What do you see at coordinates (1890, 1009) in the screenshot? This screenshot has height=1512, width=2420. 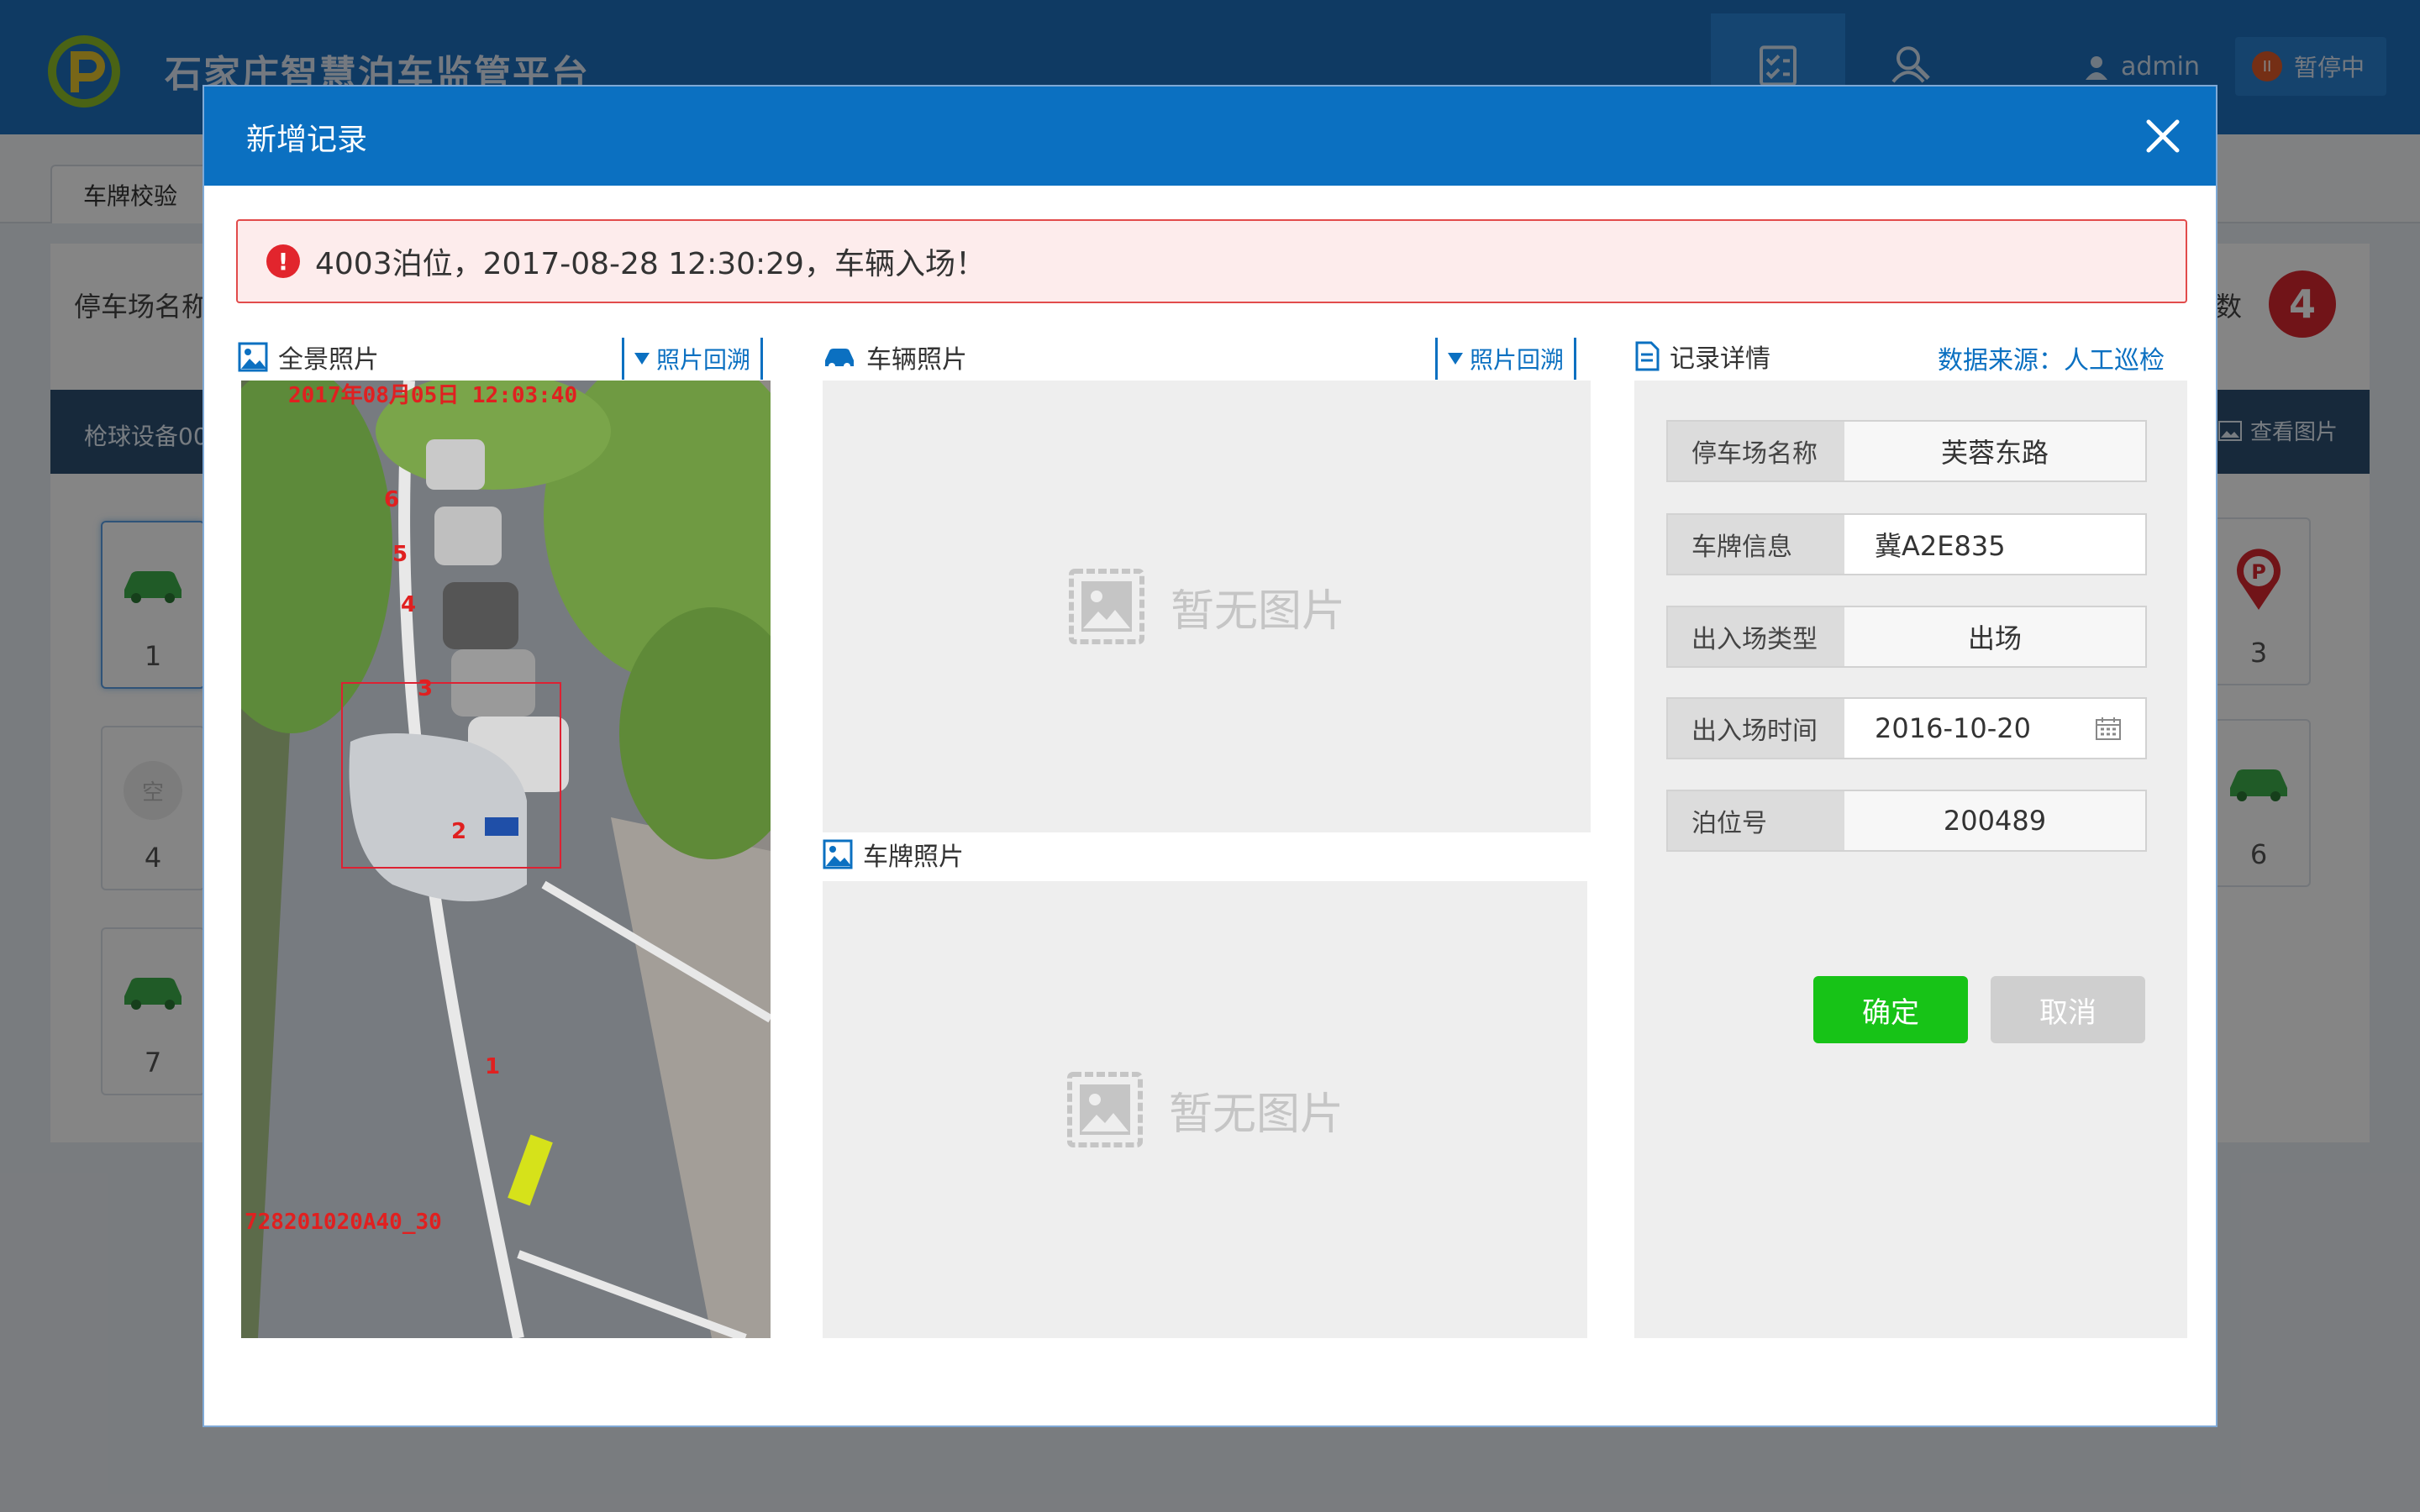 I see `confirm-button: 确定` at bounding box center [1890, 1009].